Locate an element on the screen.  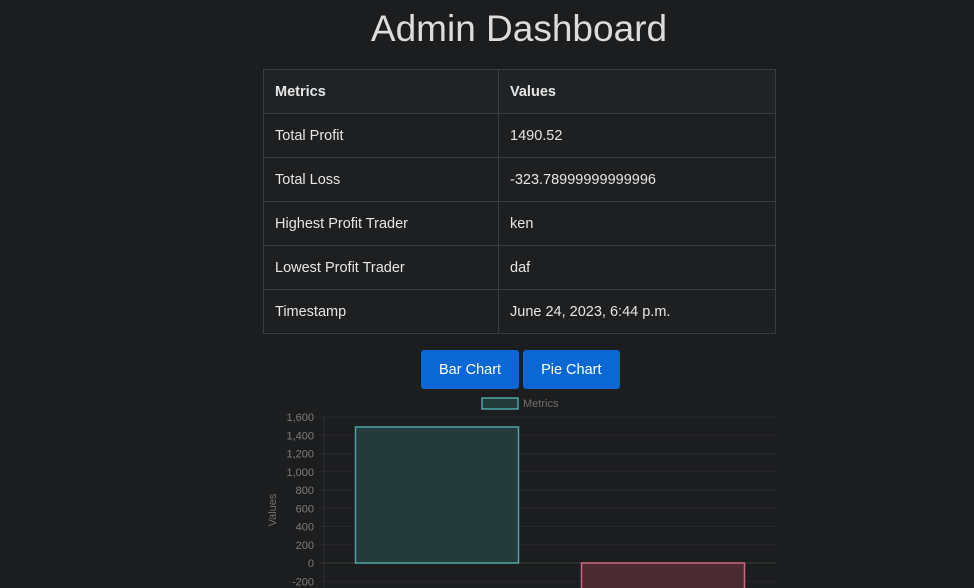
metric-name: Total Profit is located at coordinates (381, 135).